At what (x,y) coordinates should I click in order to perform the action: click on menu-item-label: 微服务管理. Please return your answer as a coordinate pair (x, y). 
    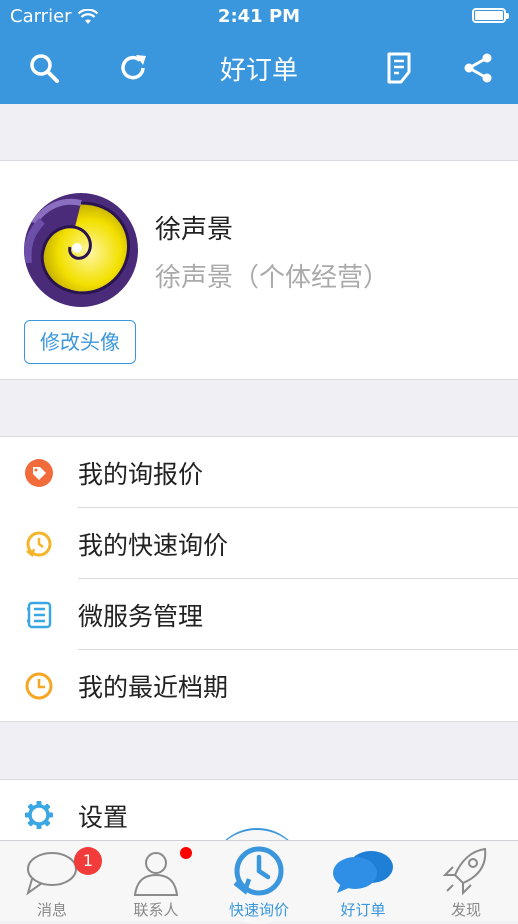
    Looking at the image, I should click on (141, 616).